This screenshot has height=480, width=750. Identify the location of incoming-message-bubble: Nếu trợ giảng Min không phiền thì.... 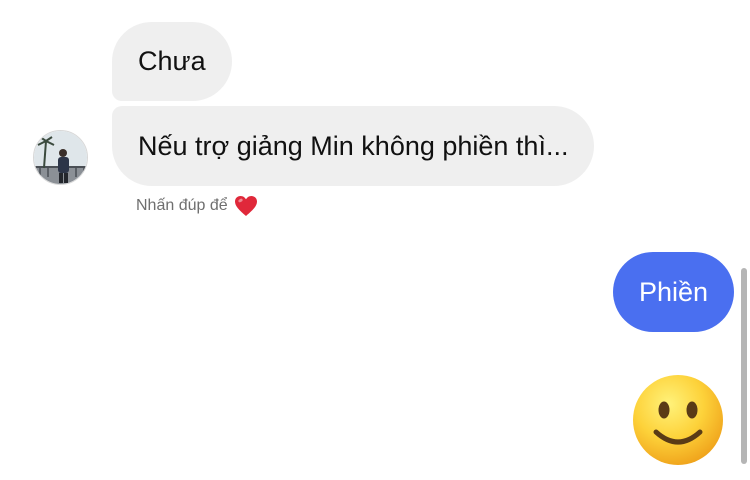
(353, 146).